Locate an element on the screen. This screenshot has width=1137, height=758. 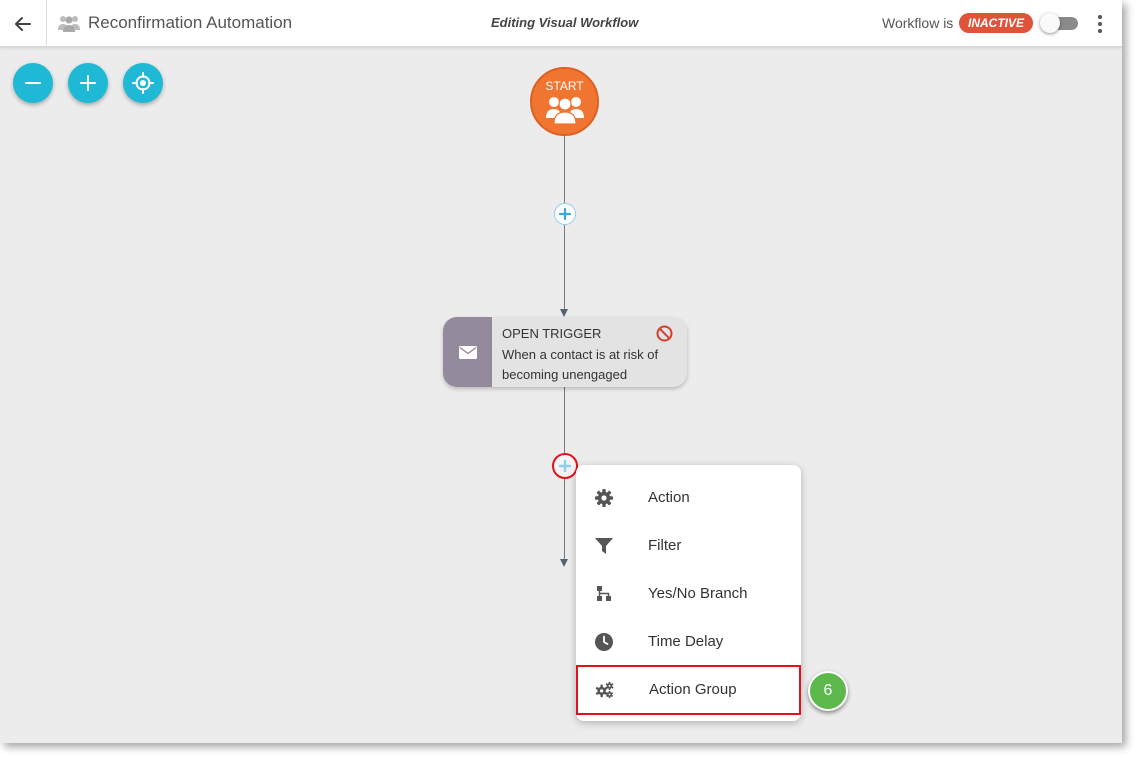
menu-item-label: Action Group is located at coordinates (693, 689).